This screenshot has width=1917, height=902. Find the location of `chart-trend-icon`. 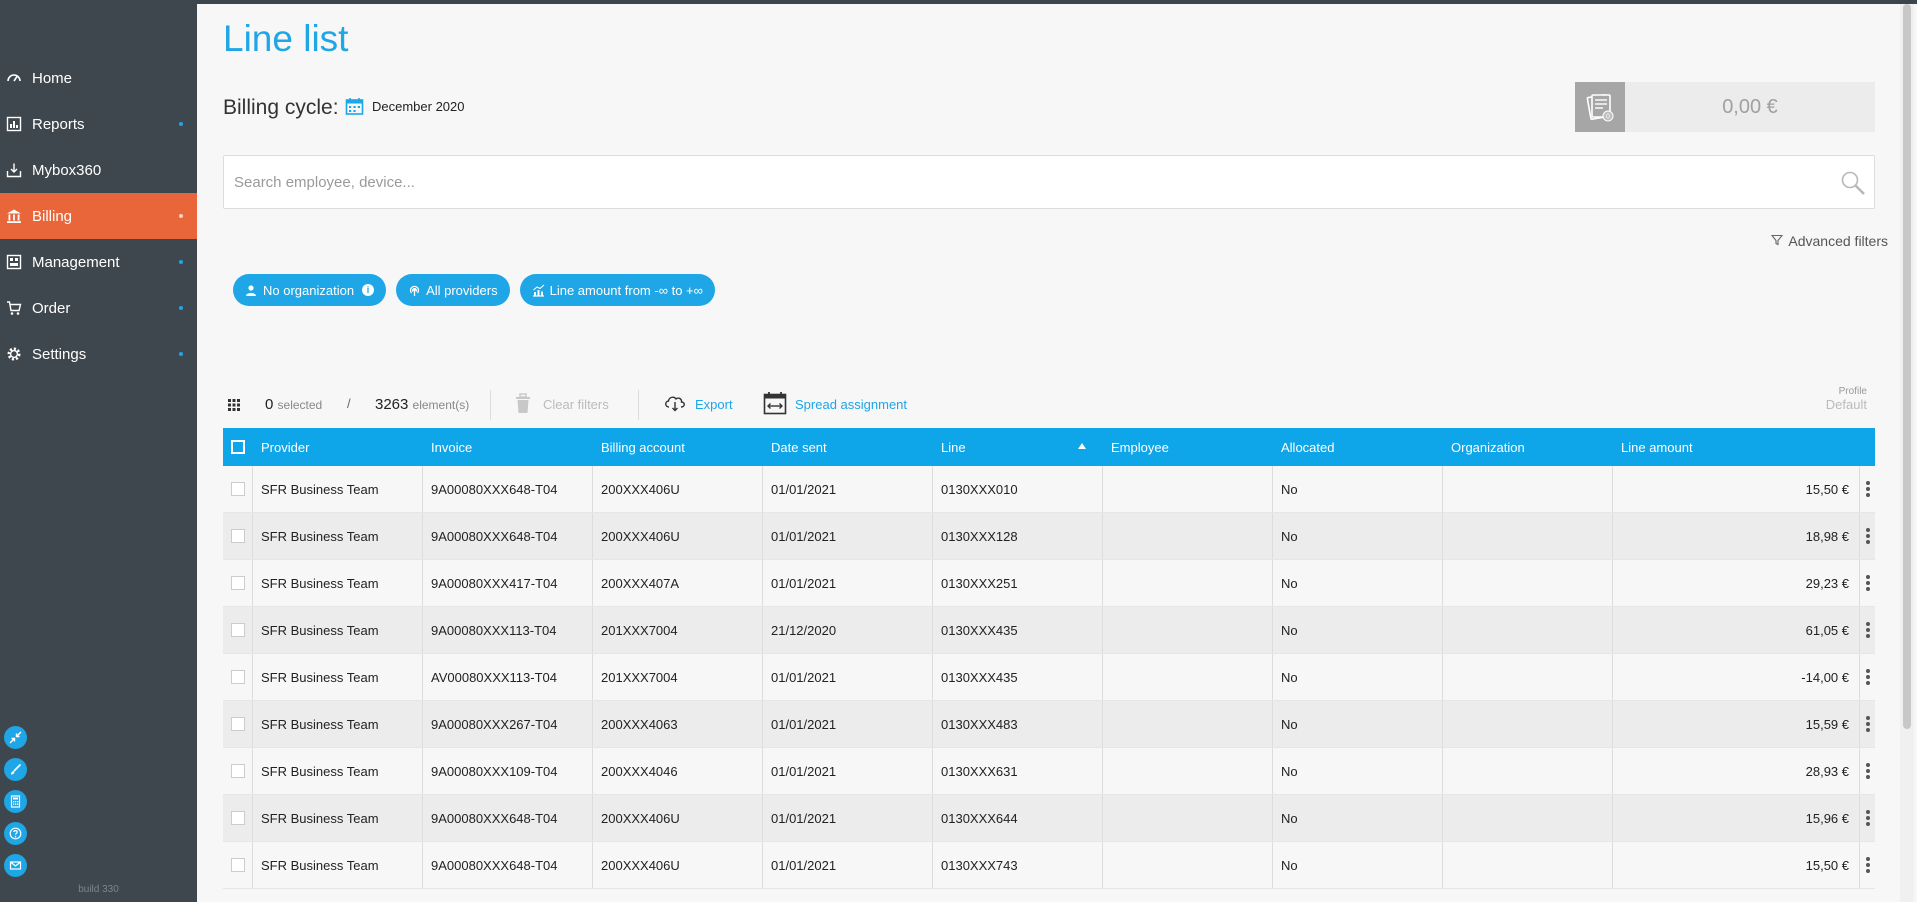

chart-trend-icon is located at coordinates (538, 290).